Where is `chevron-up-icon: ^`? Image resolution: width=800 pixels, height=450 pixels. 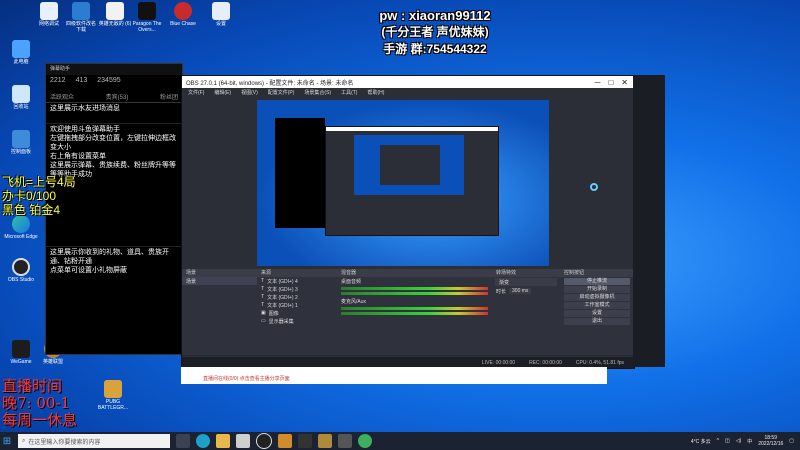
chevron-up-icon: ^ is located at coordinates (718, 441).